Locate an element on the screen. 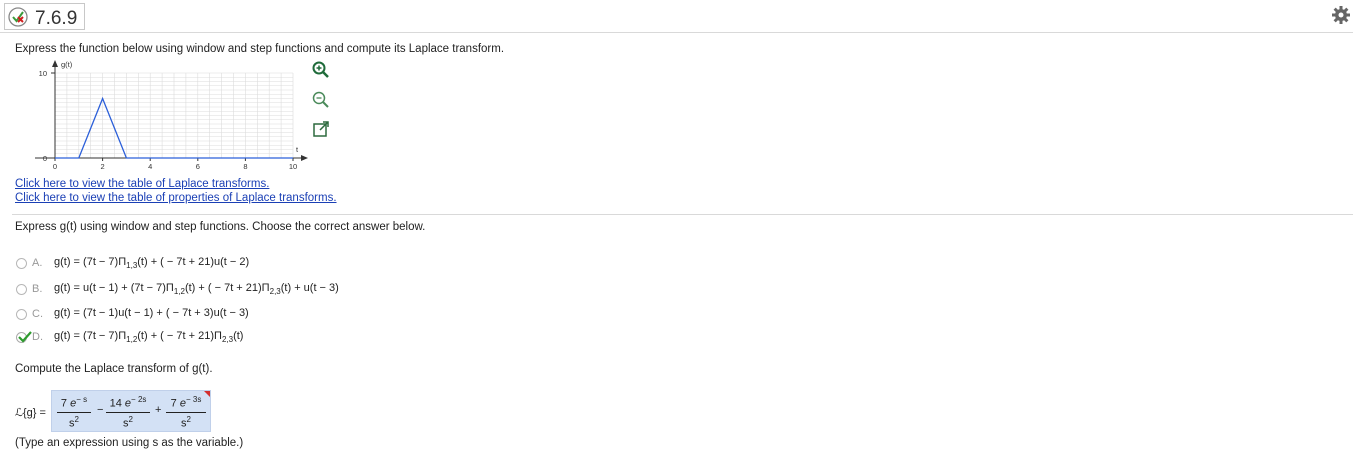 The image size is (1353, 476). answer-input: 7 e− s s2 − 14 e− 2s s2 + 7 e− 3s s2 is located at coordinates (131, 411).